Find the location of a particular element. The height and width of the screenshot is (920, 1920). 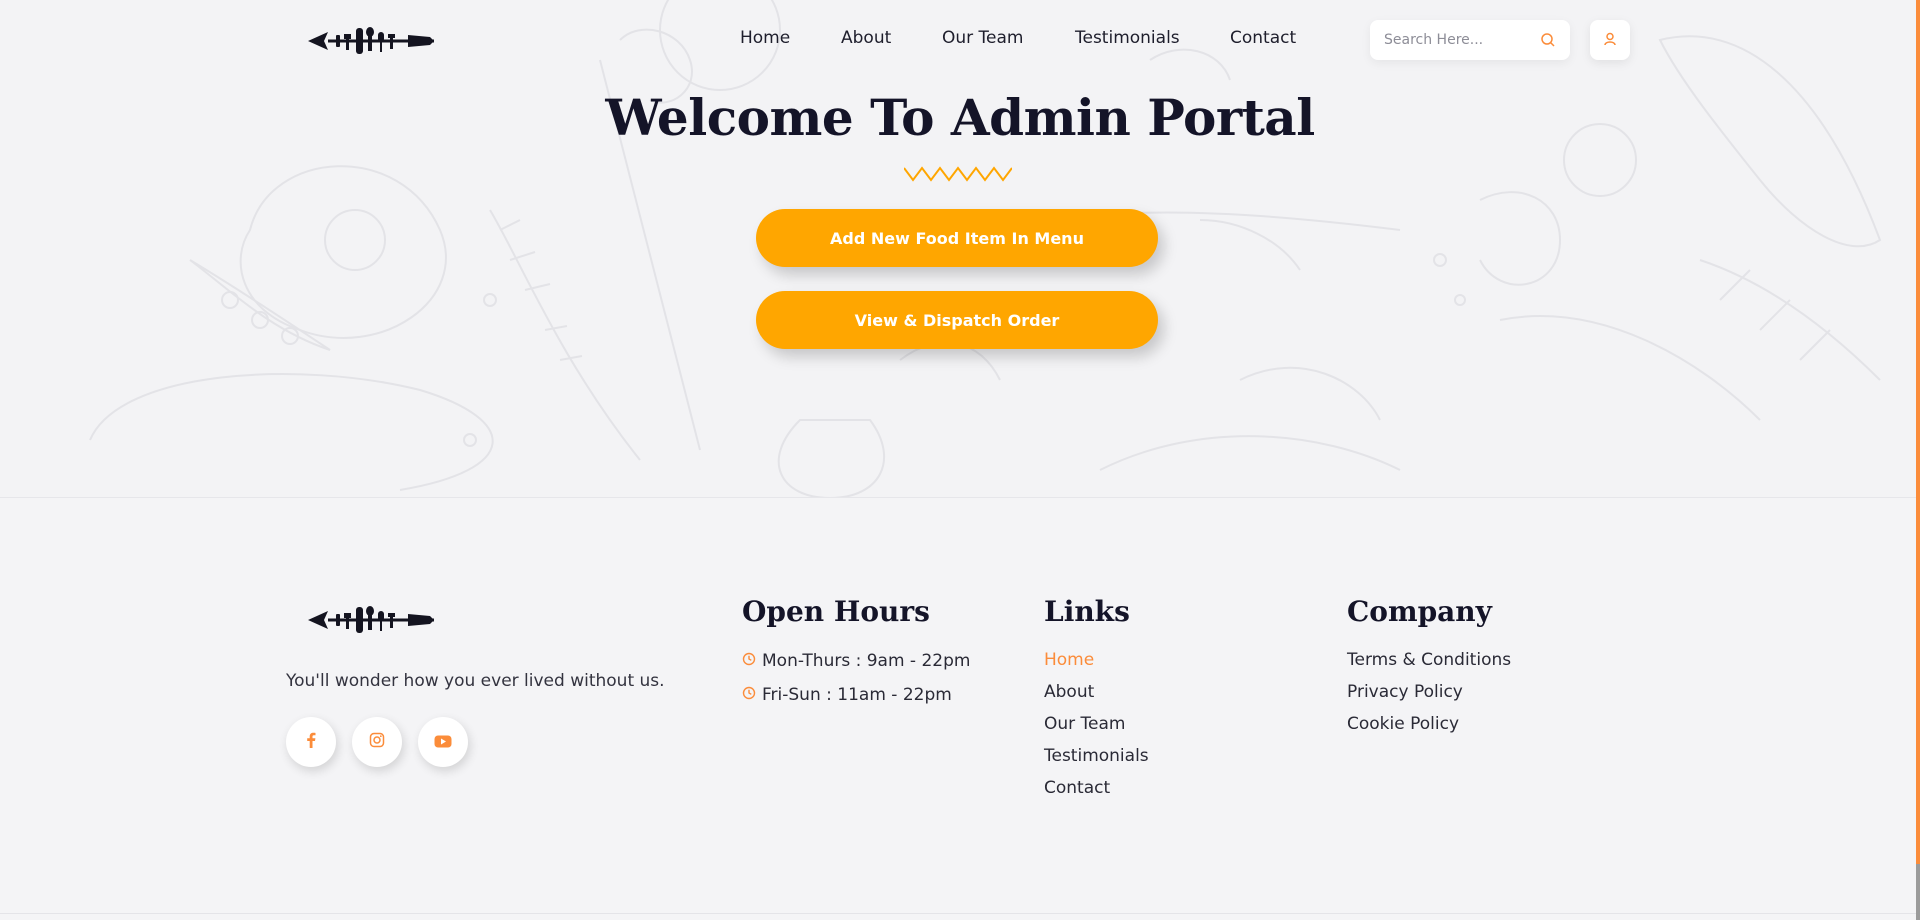

user-icon is located at coordinates (1610, 40).